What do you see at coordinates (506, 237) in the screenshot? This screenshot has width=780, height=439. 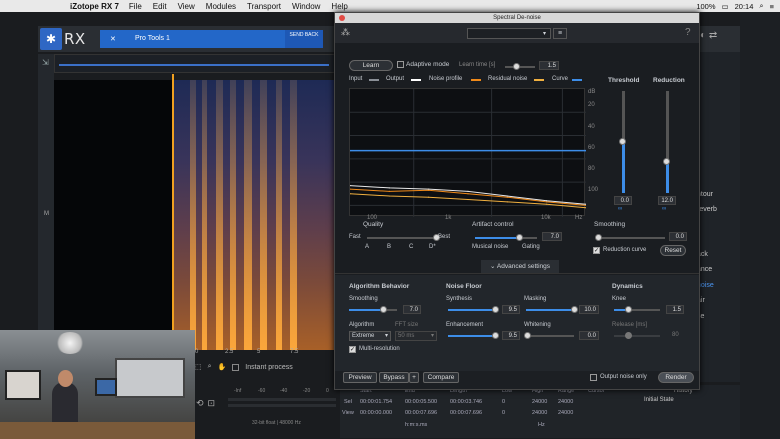 I see `artifact-slider` at bounding box center [506, 237].